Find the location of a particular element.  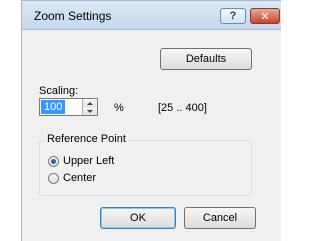

radio-button-upper-left is located at coordinates (53, 161).